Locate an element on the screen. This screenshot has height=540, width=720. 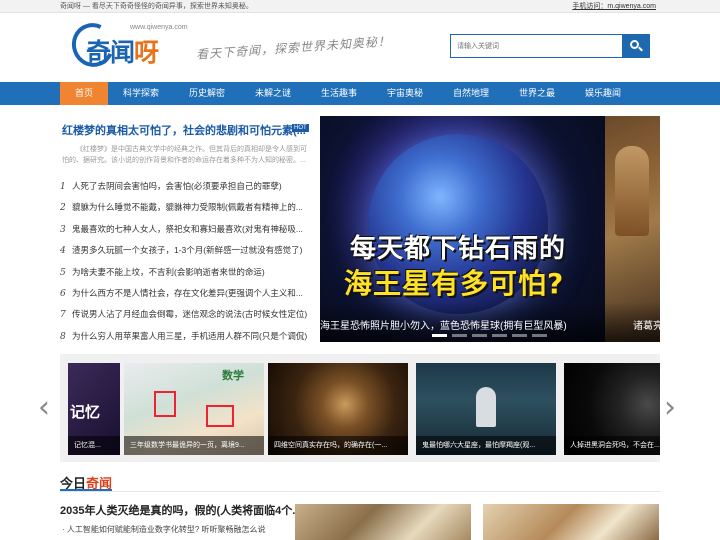
logo-text: 奇闻呀 is located at coordinates (122, 52).